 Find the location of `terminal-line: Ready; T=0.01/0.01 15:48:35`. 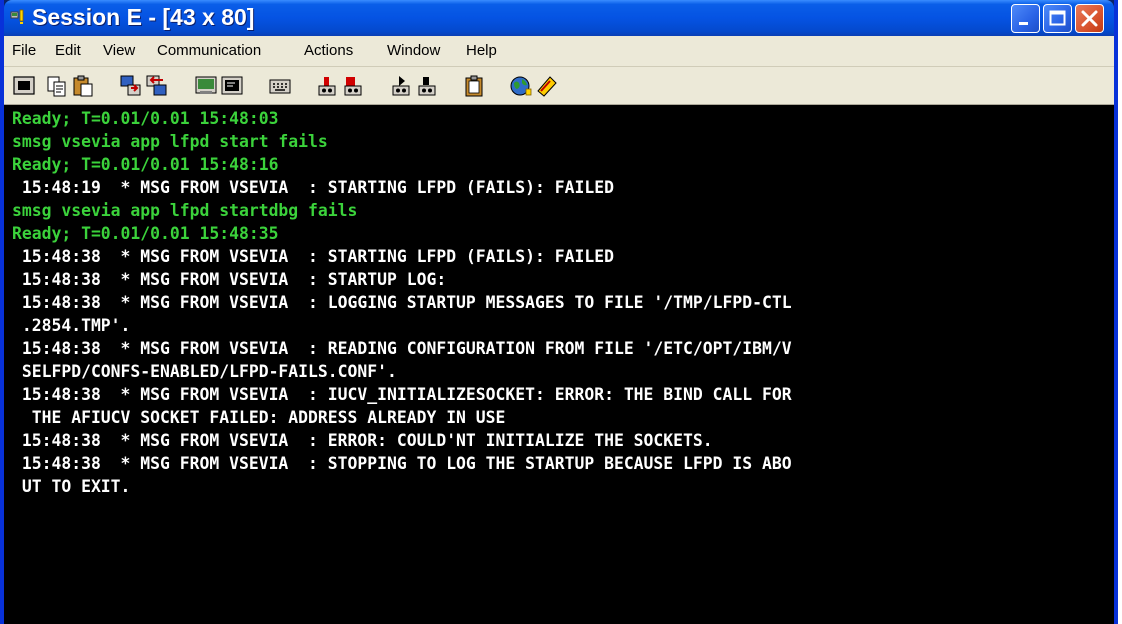

terminal-line: Ready; T=0.01/0.01 15:48:35 is located at coordinates (145, 233).